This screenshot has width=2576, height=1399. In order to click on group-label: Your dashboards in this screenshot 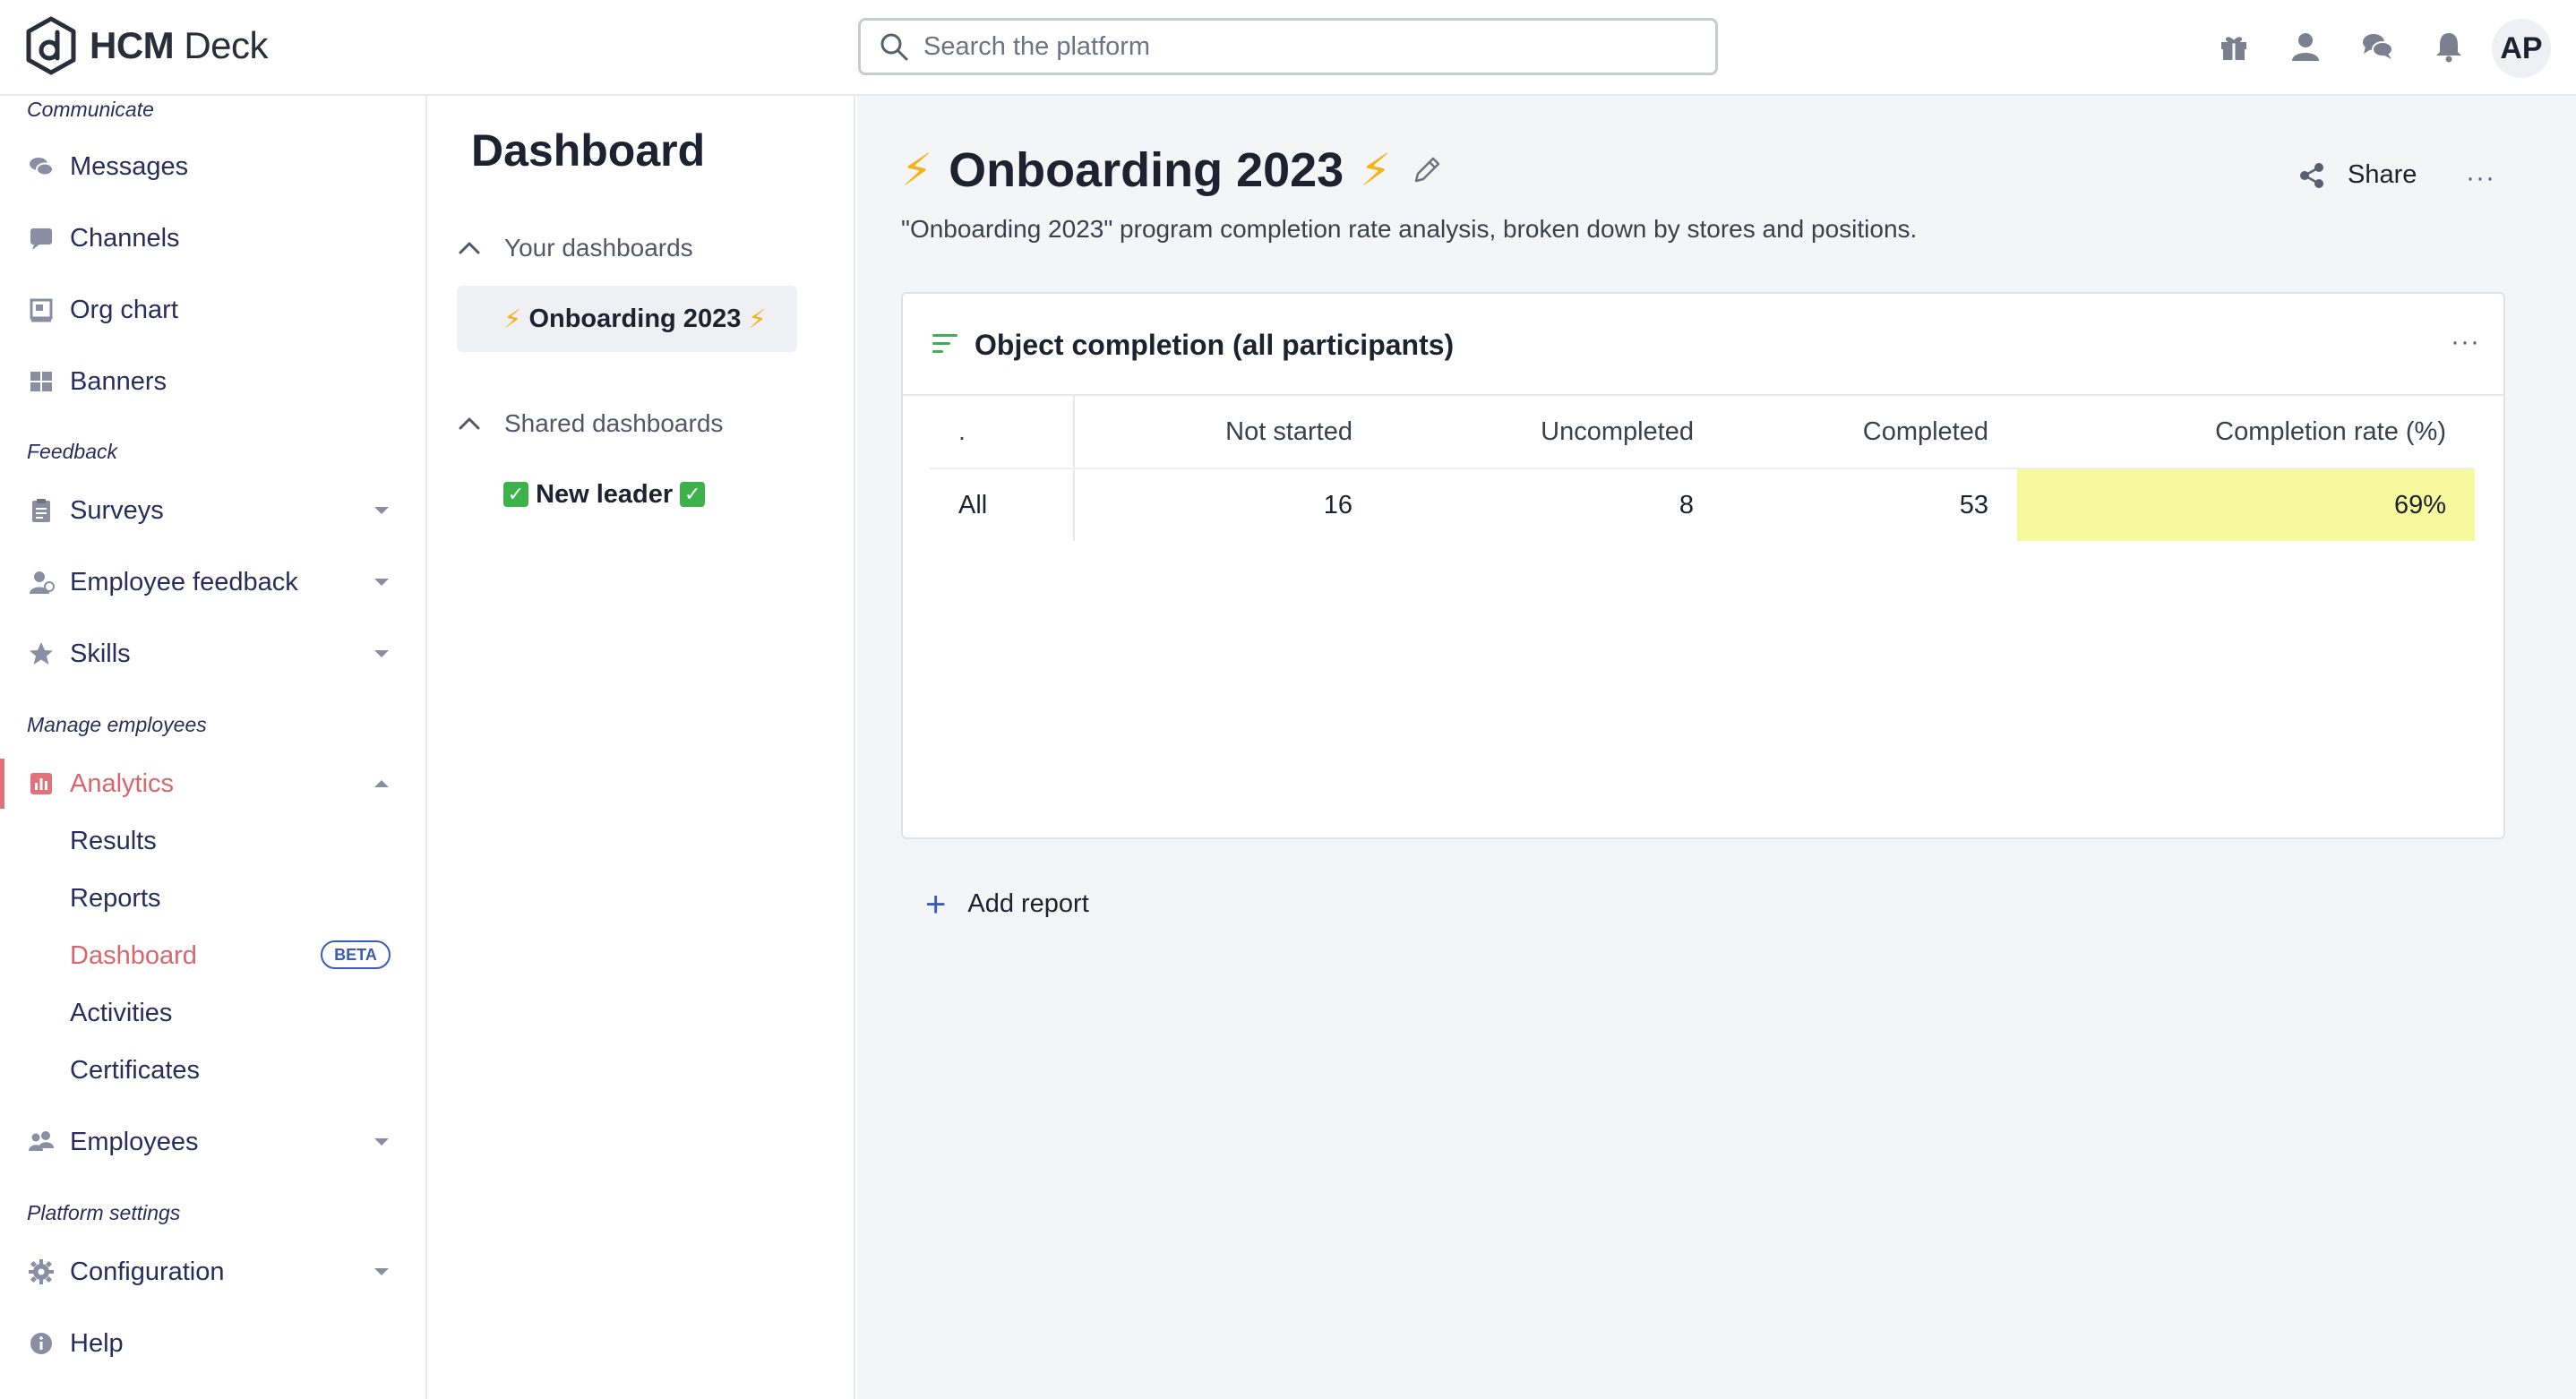, I will do `click(598, 248)`.